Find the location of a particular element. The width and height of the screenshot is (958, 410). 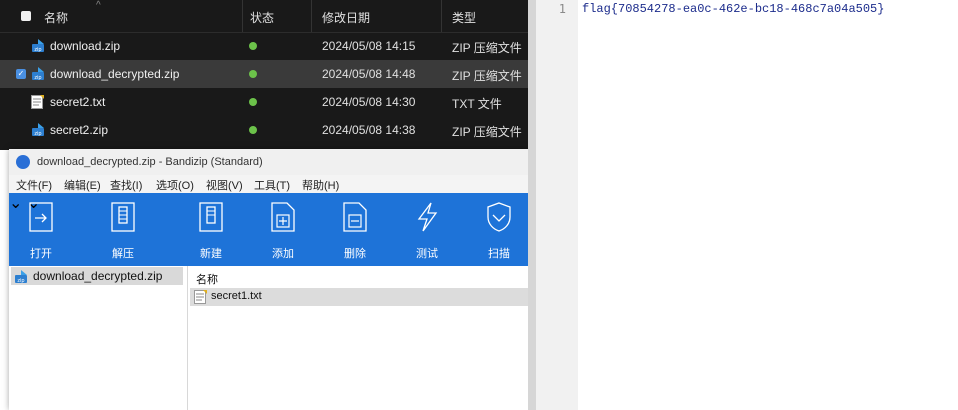

file-date: 2024/05/08 14:48 is located at coordinates (369, 74).